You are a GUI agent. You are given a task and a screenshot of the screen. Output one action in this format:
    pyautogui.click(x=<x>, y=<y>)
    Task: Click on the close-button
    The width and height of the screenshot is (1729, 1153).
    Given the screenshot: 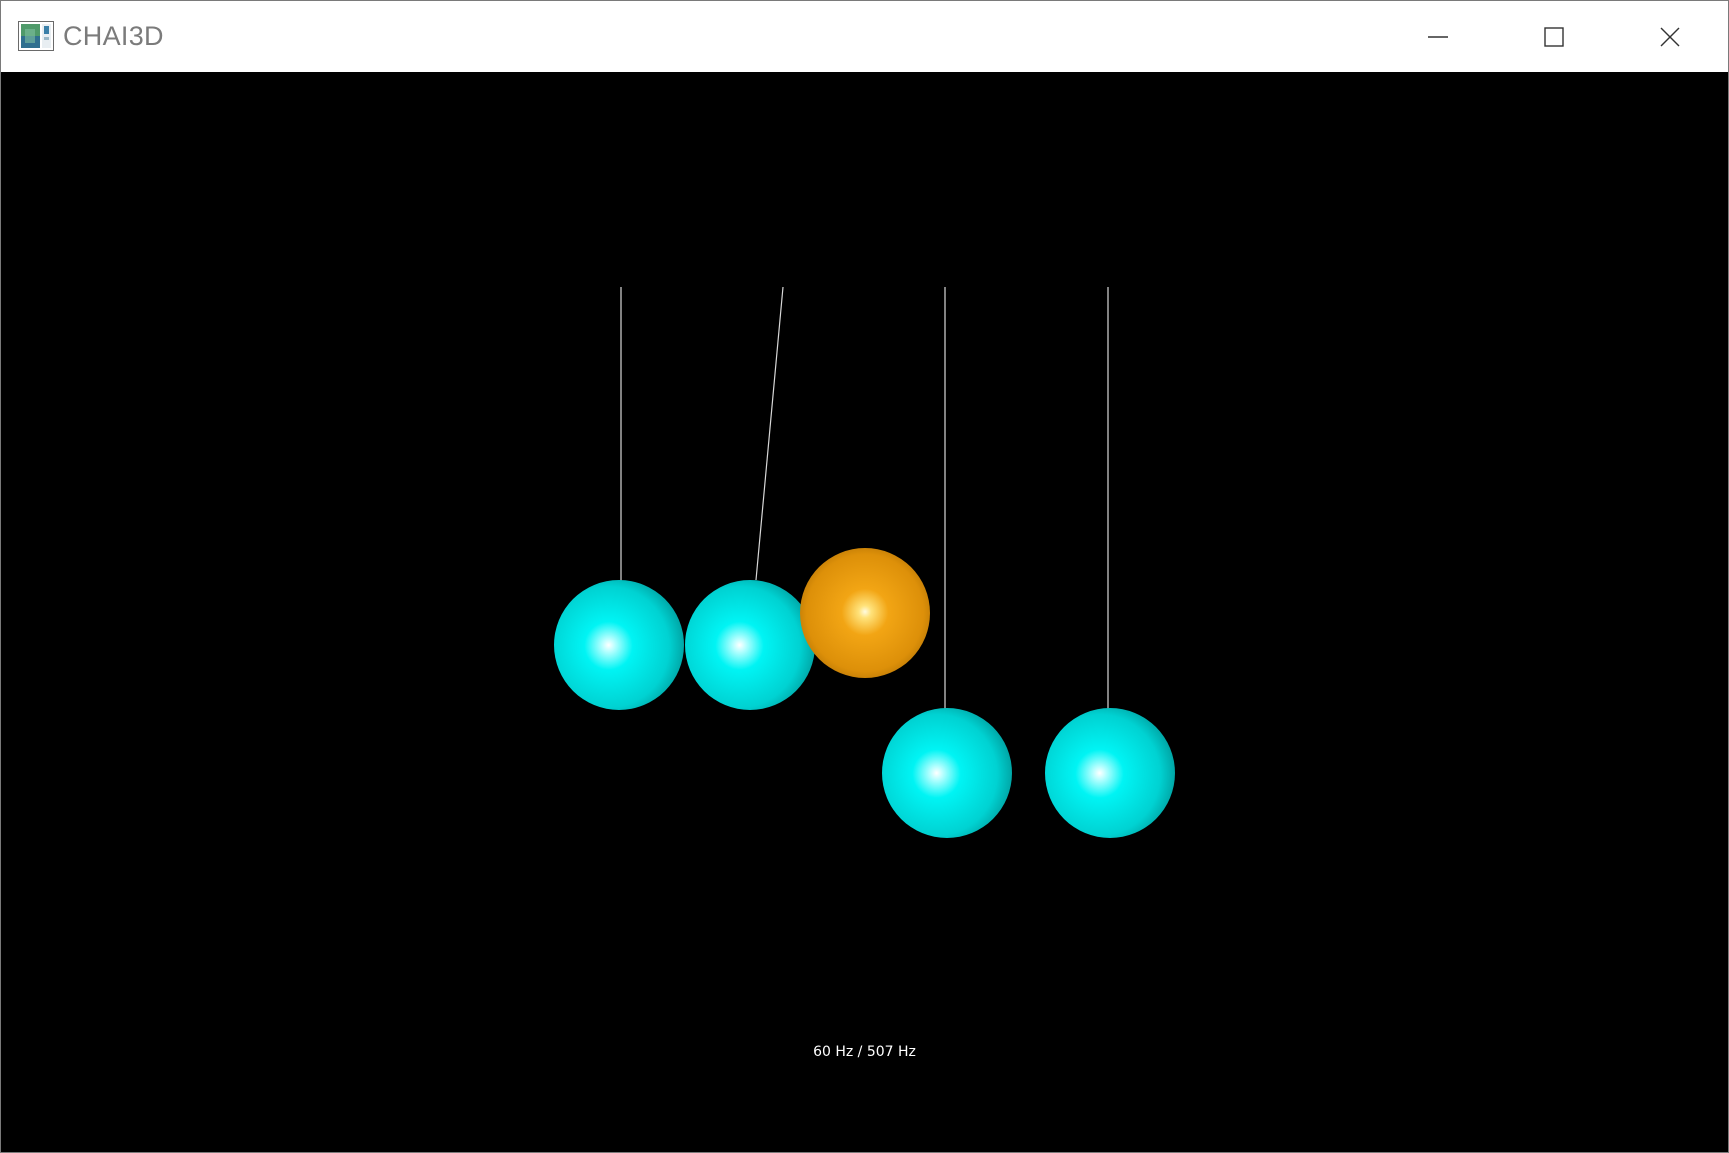 What is the action you would take?
    pyautogui.click(x=1670, y=36)
    